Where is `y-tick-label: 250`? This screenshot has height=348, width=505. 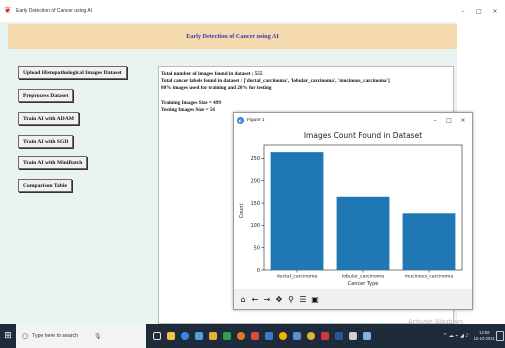
y-tick-label: 250 is located at coordinates (255, 159).